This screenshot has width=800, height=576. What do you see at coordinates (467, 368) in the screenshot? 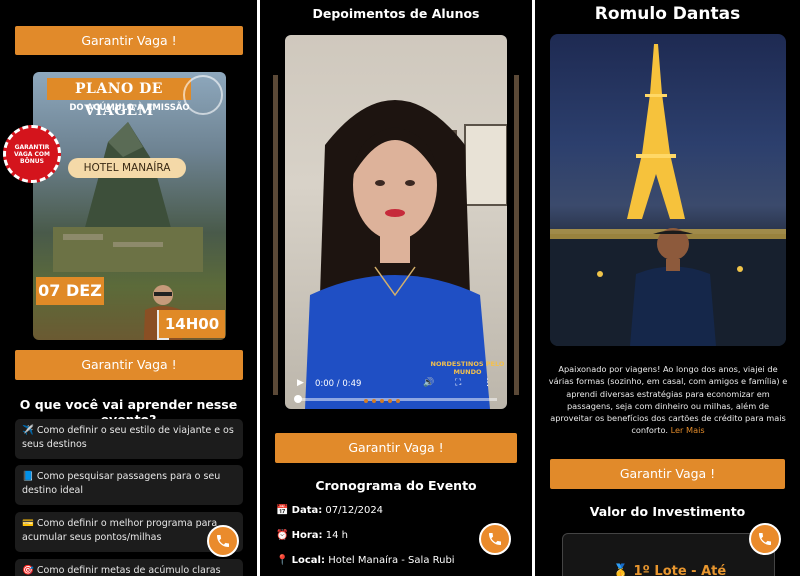
I see `video-watermark: NORDESTINOS PELO MUNDO` at bounding box center [467, 368].